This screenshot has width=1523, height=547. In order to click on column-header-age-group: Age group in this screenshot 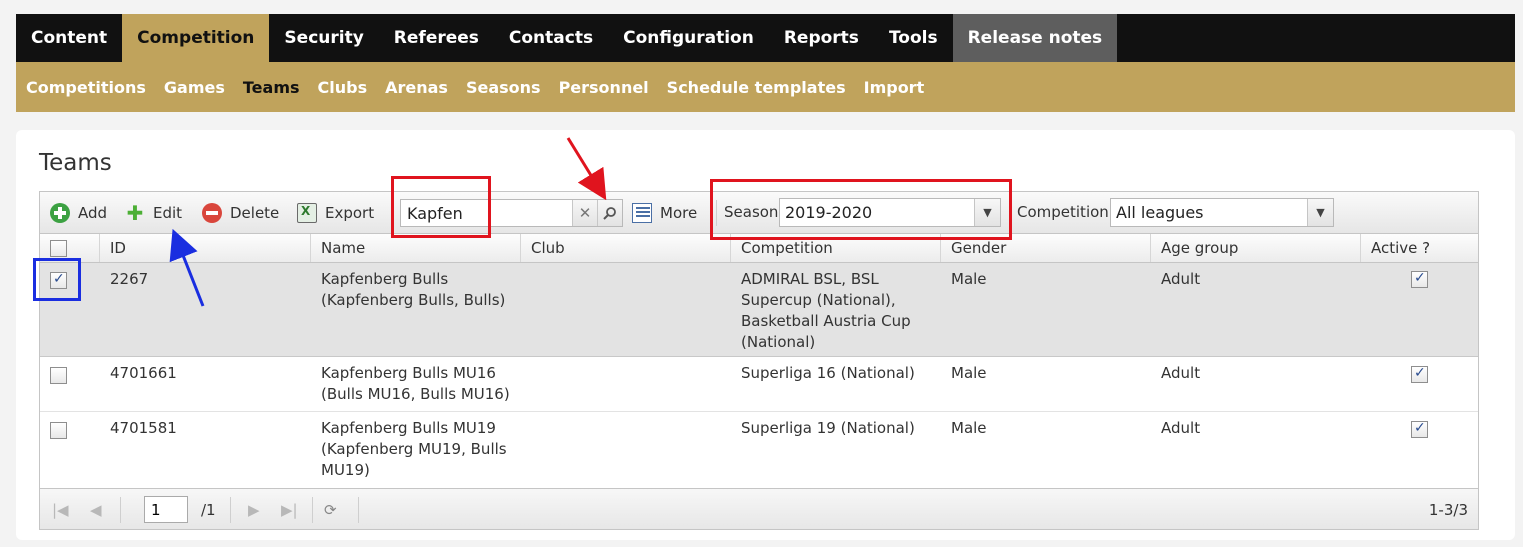, I will do `click(1256, 248)`.